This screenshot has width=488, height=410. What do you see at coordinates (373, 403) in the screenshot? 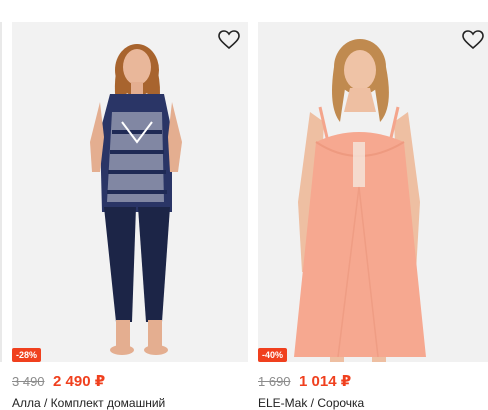
I see `product-title: ELE-Mak / Сорочка` at bounding box center [373, 403].